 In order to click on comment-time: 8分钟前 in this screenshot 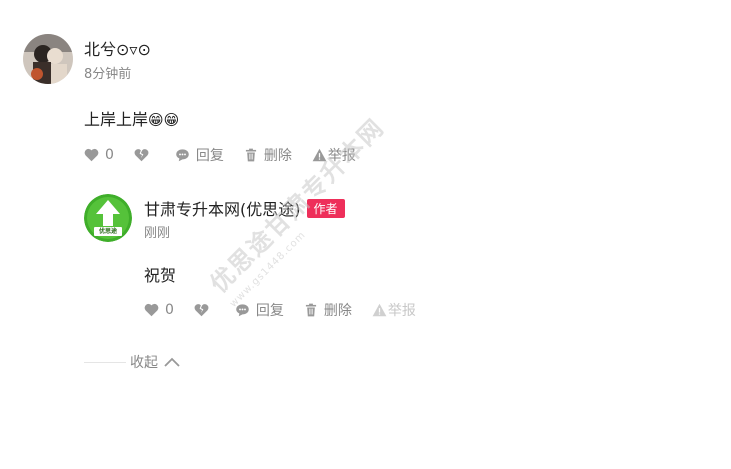, I will do `click(108, 74)`.